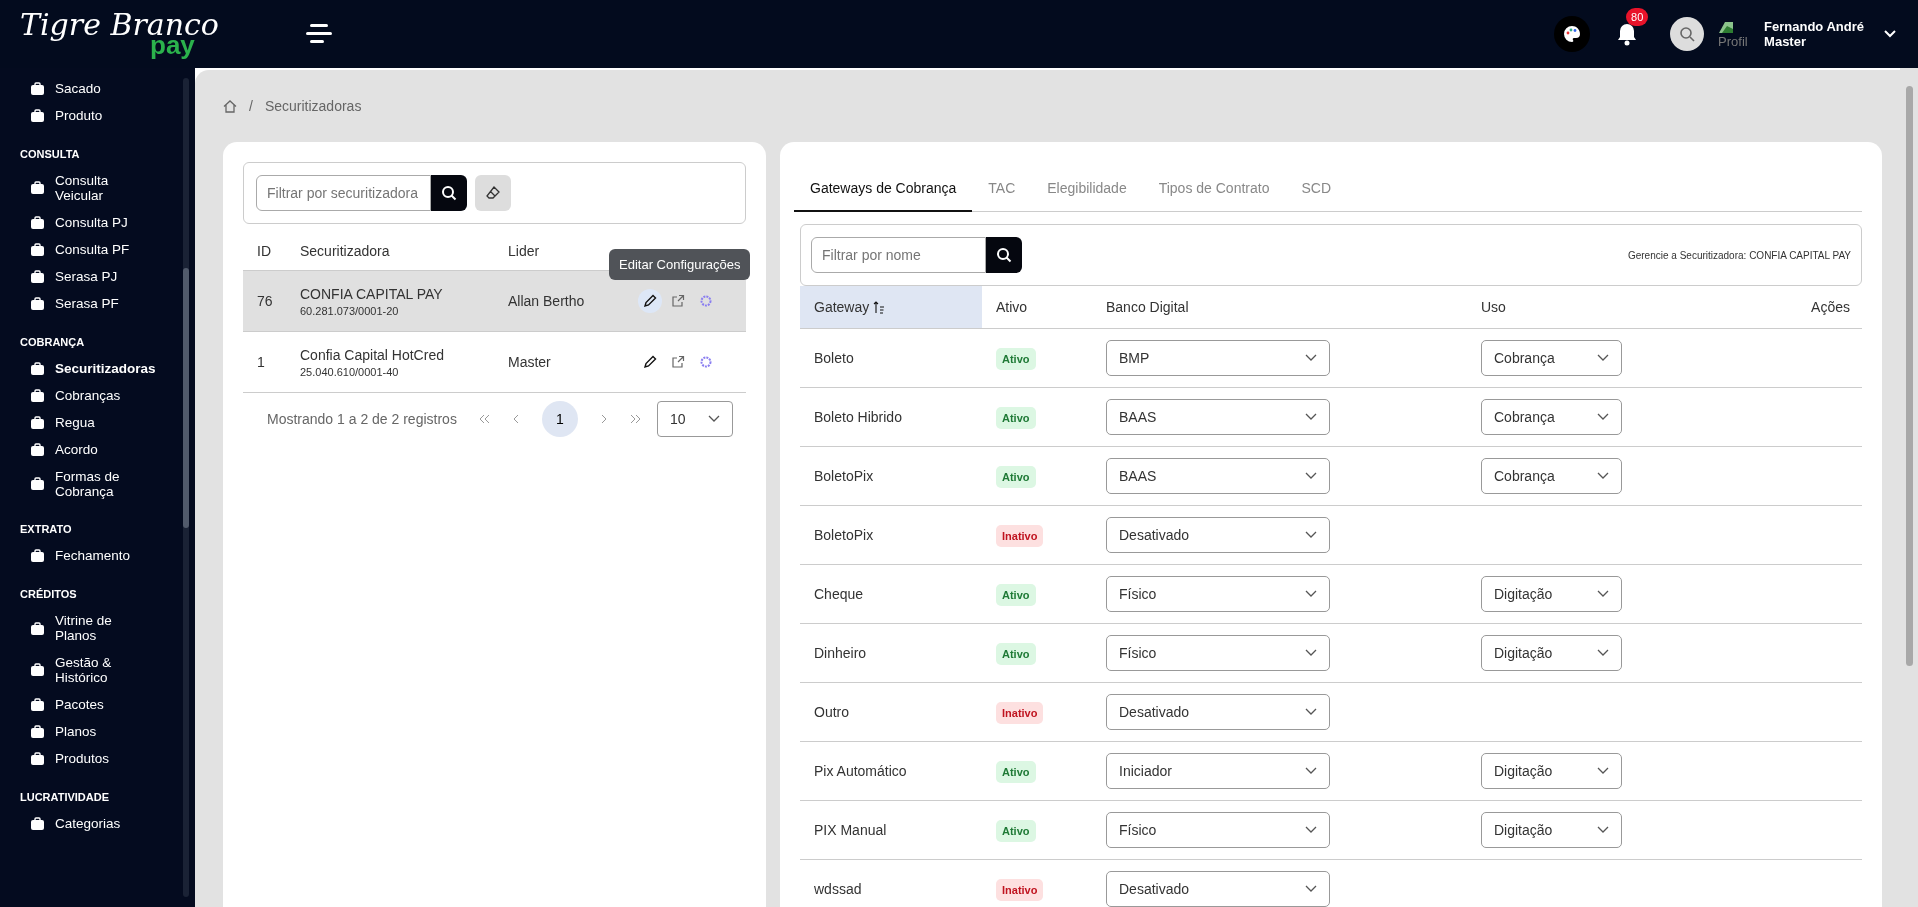 This screenshot has height=907, width=1918. What do you see at coordinates (678, 362) in the screenshot?
I see `external-link-icon` at bounding box center [678, 362].